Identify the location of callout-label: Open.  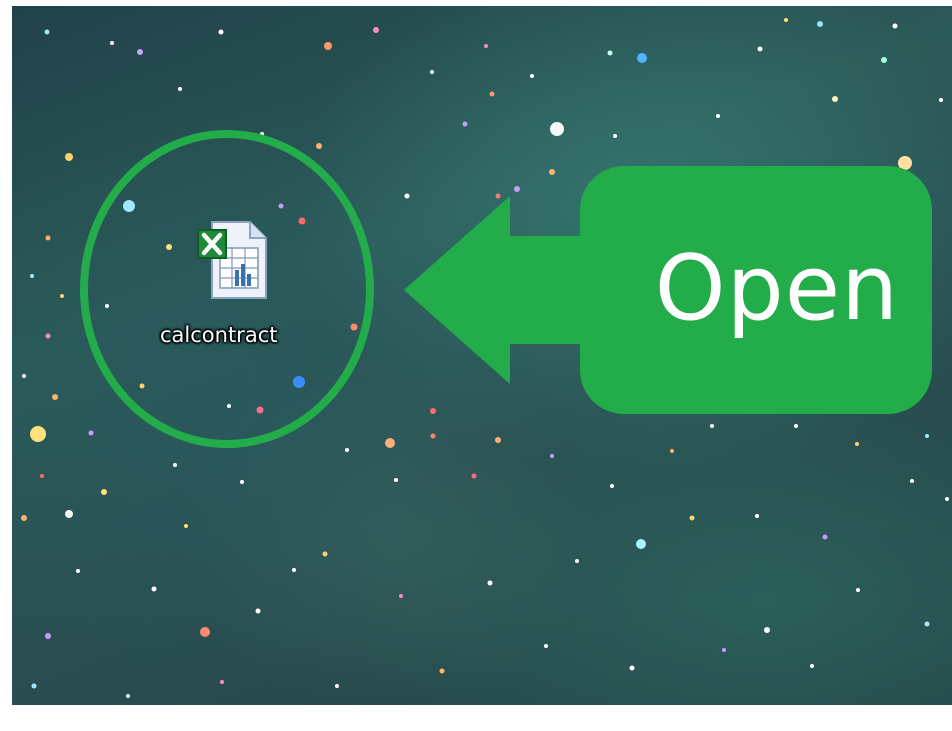
(777, 288).